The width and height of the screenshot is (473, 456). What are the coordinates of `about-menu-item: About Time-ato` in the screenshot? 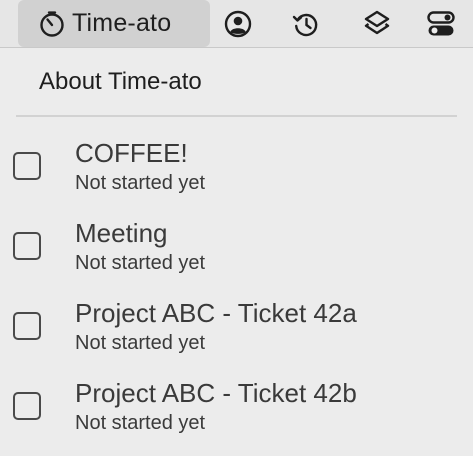 It's located at (236, 82).